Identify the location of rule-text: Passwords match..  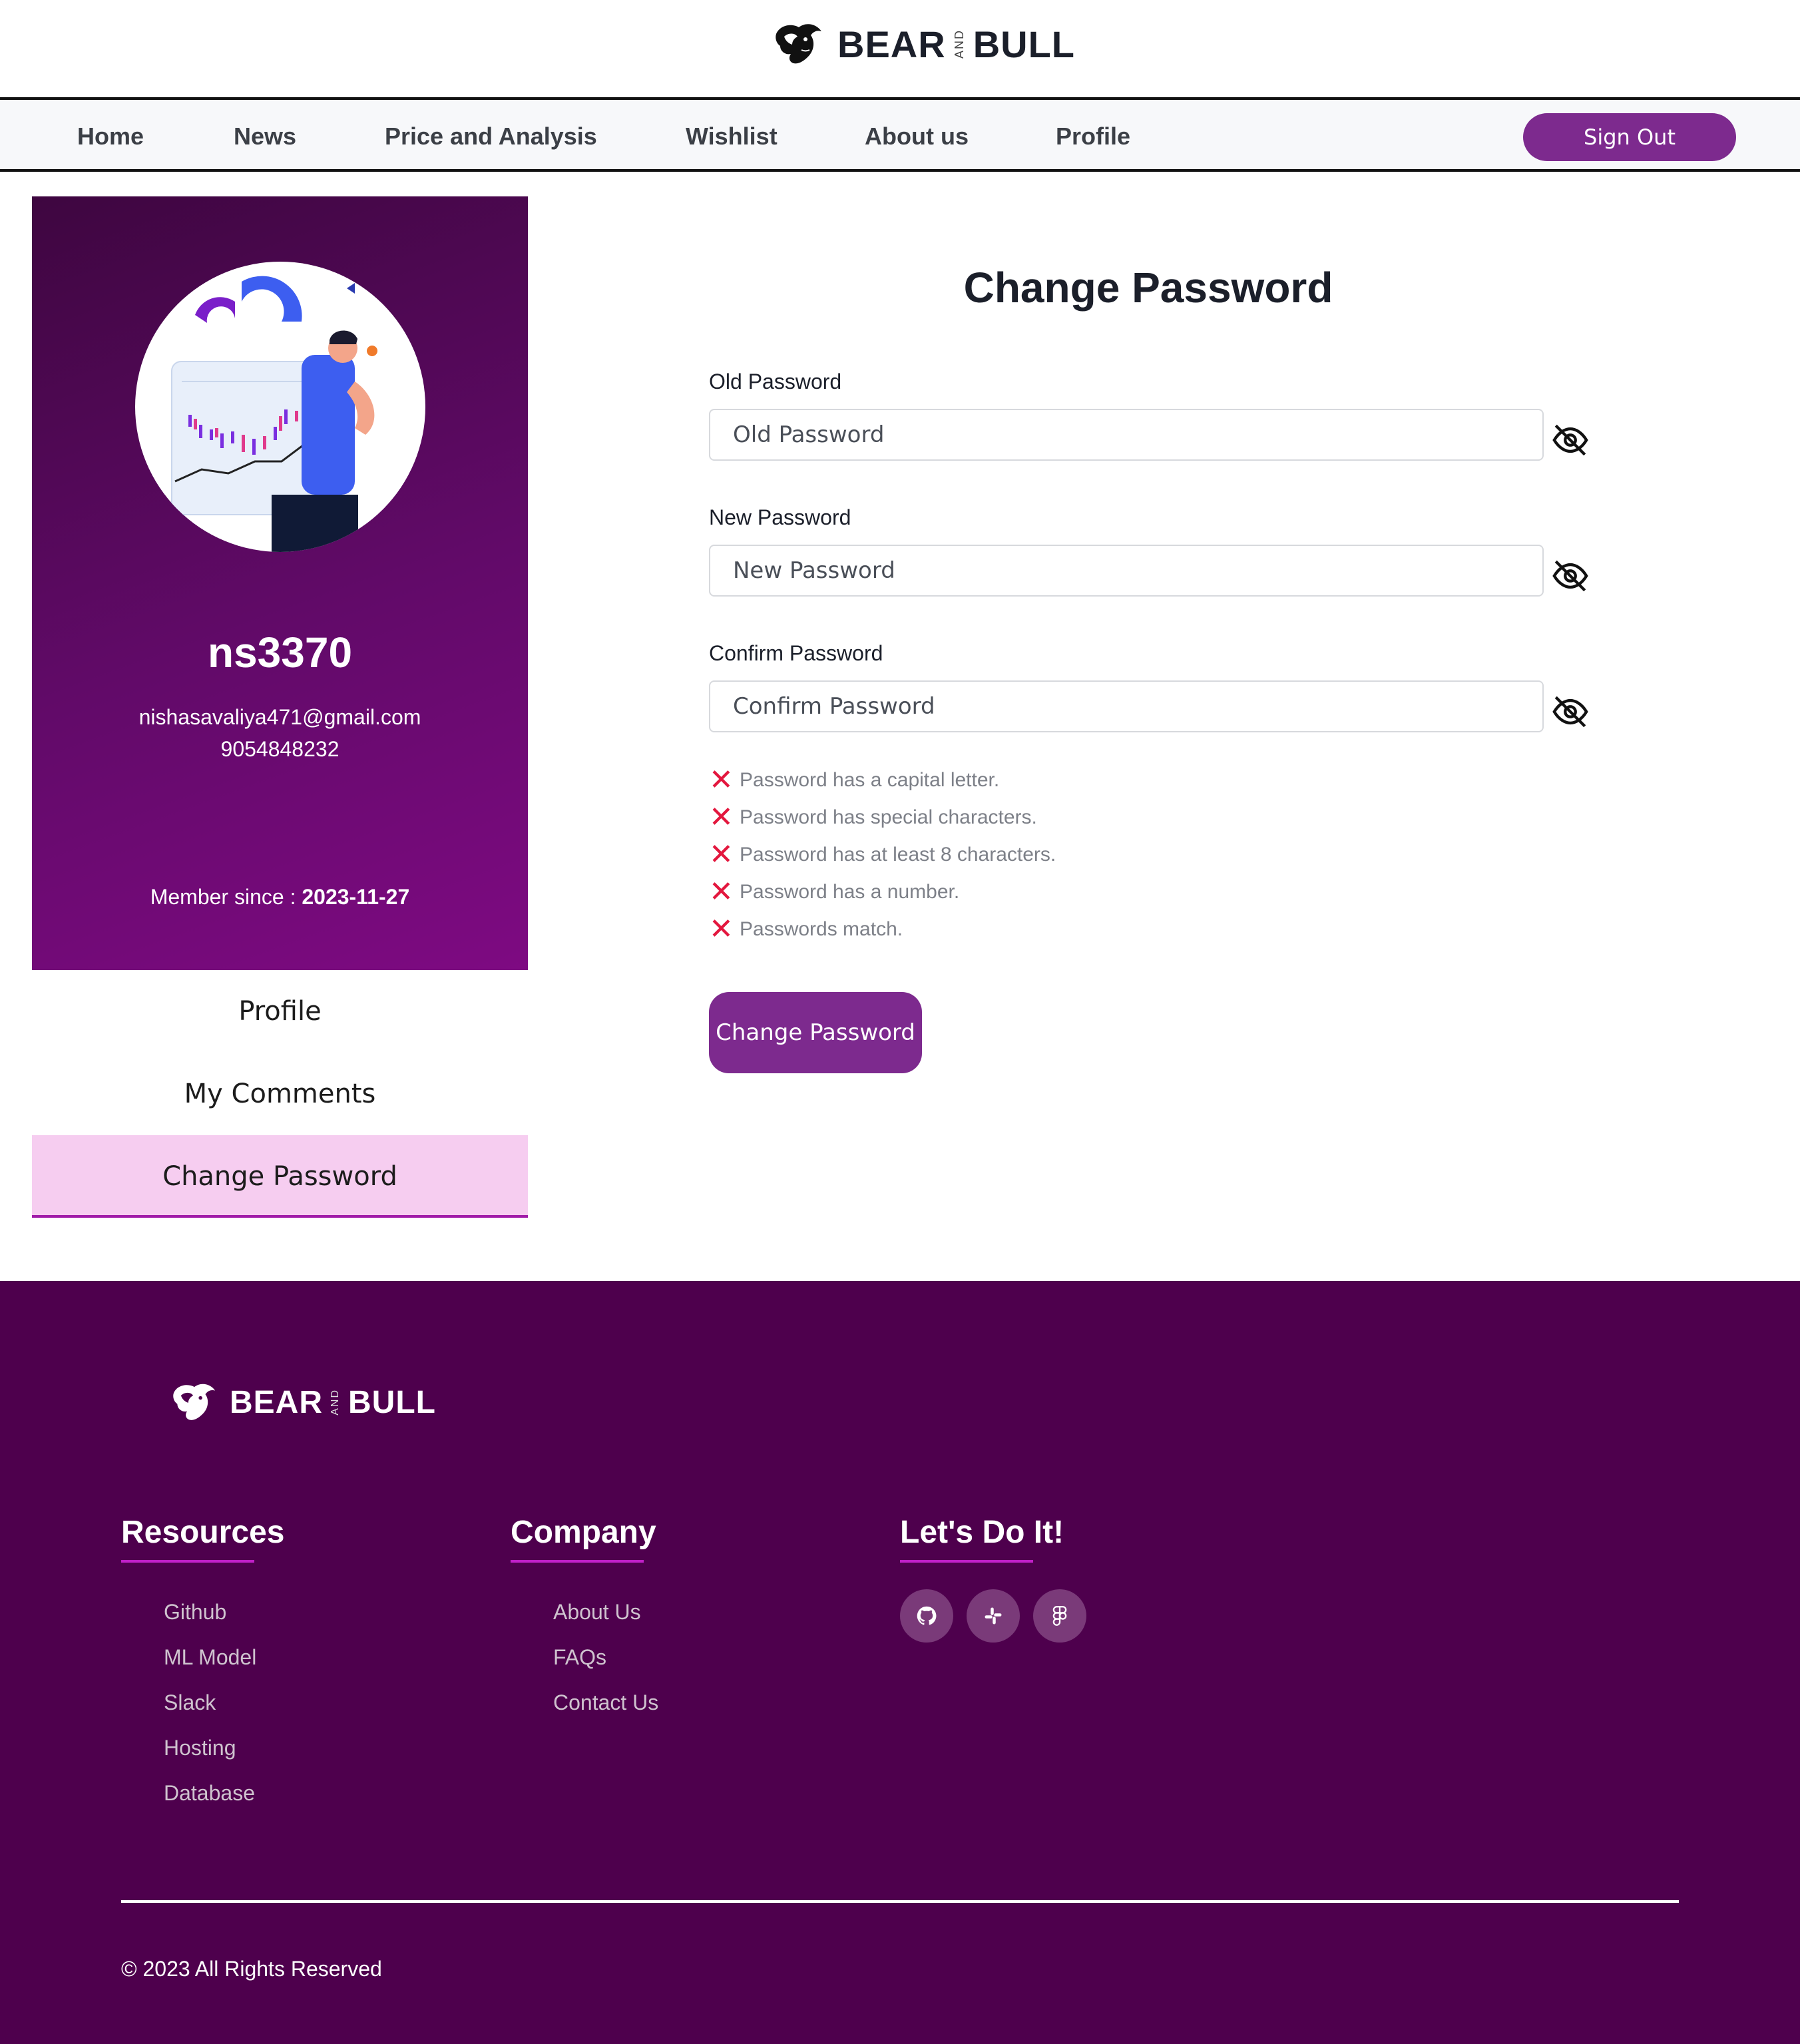
(821, 929).